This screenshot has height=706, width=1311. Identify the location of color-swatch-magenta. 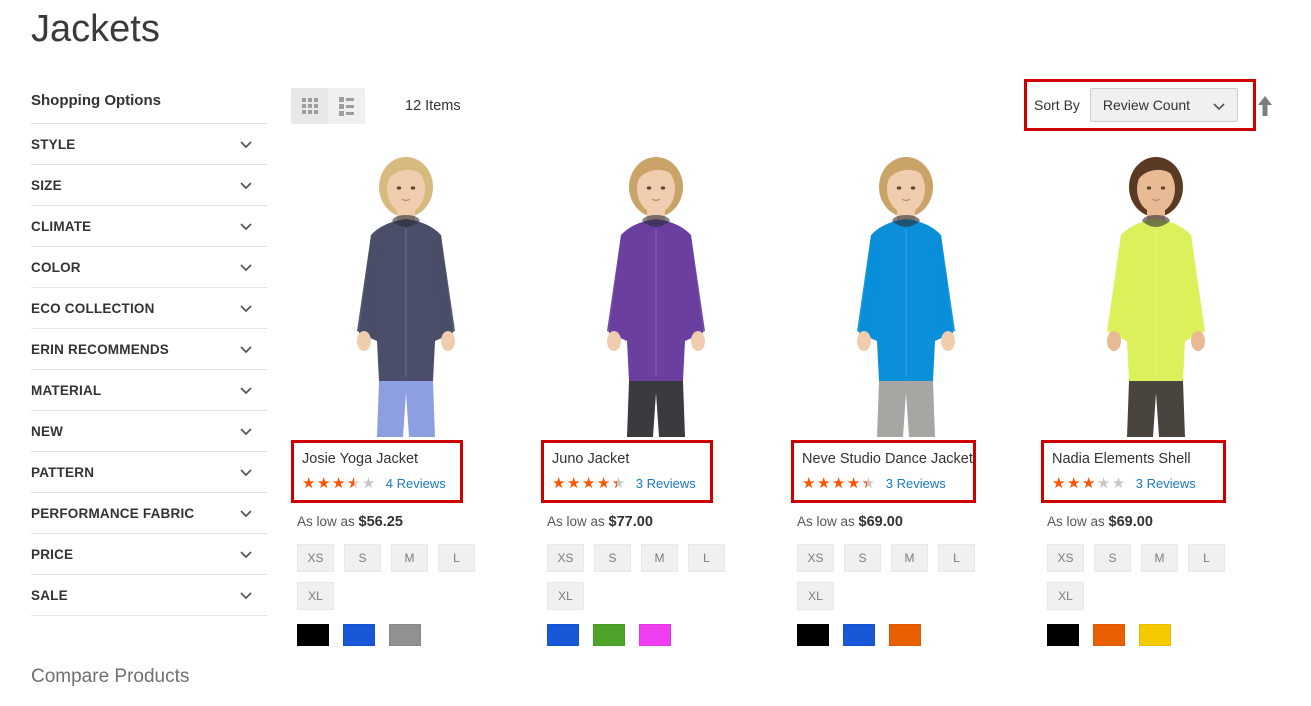
(655, 635).